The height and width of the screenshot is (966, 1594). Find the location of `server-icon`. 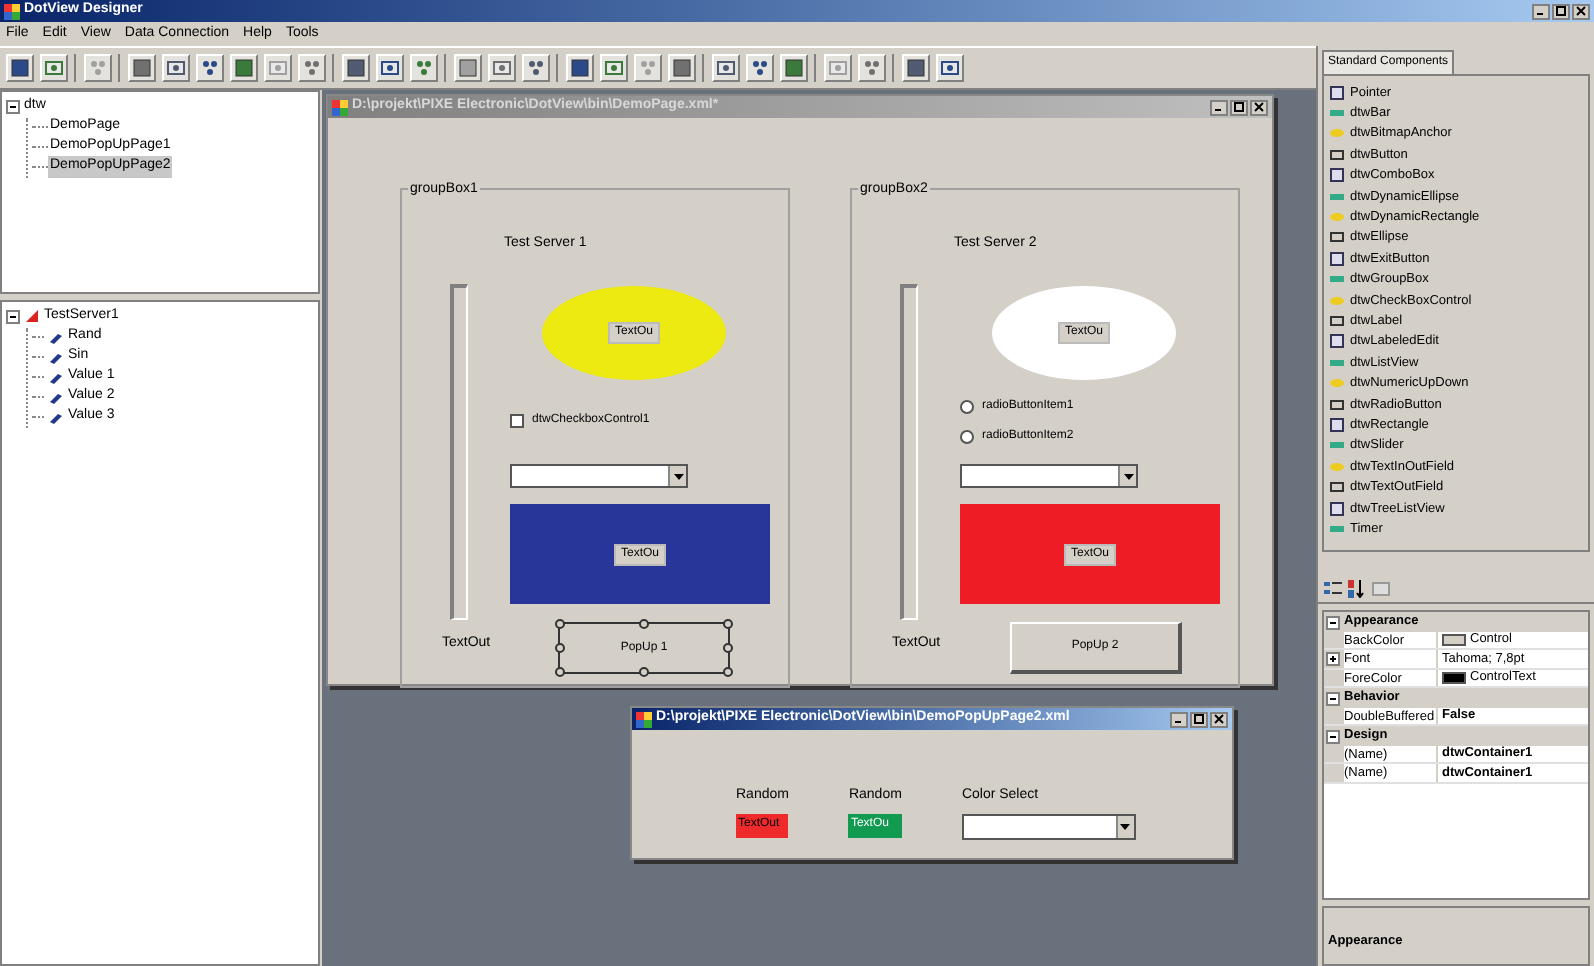

server-icon is located at coordinates (32, 316).